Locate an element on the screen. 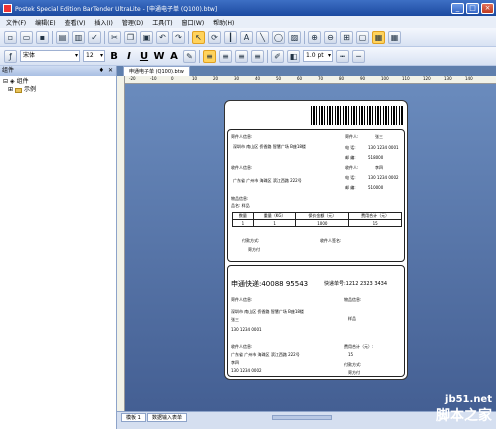 This screenshot has height=429, width=496. tab-template-1: 模板 1 is located at coordinates (133, 417).